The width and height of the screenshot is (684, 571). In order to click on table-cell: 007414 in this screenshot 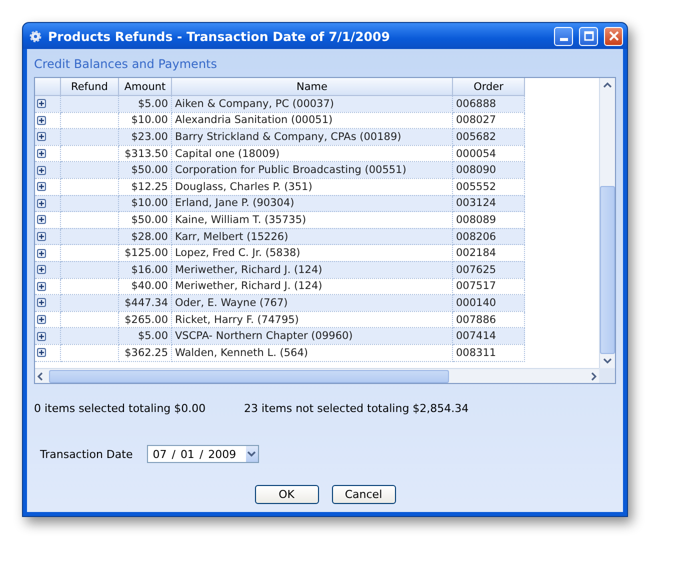, I will do `click(488, 336)`.